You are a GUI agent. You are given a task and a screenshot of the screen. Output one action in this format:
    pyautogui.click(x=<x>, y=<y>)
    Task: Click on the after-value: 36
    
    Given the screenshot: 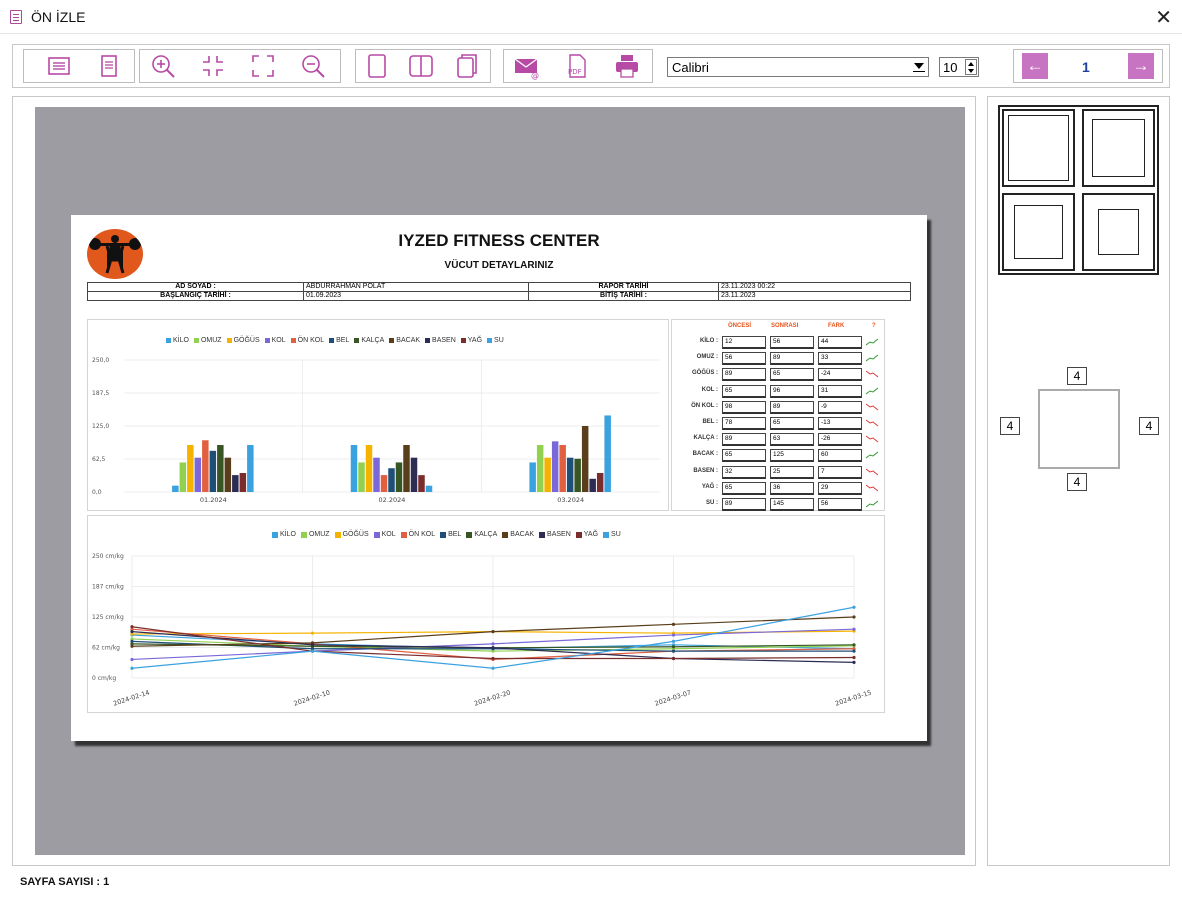 What is the action you would take?
    pyautogui.click(x=792, y=488)
    